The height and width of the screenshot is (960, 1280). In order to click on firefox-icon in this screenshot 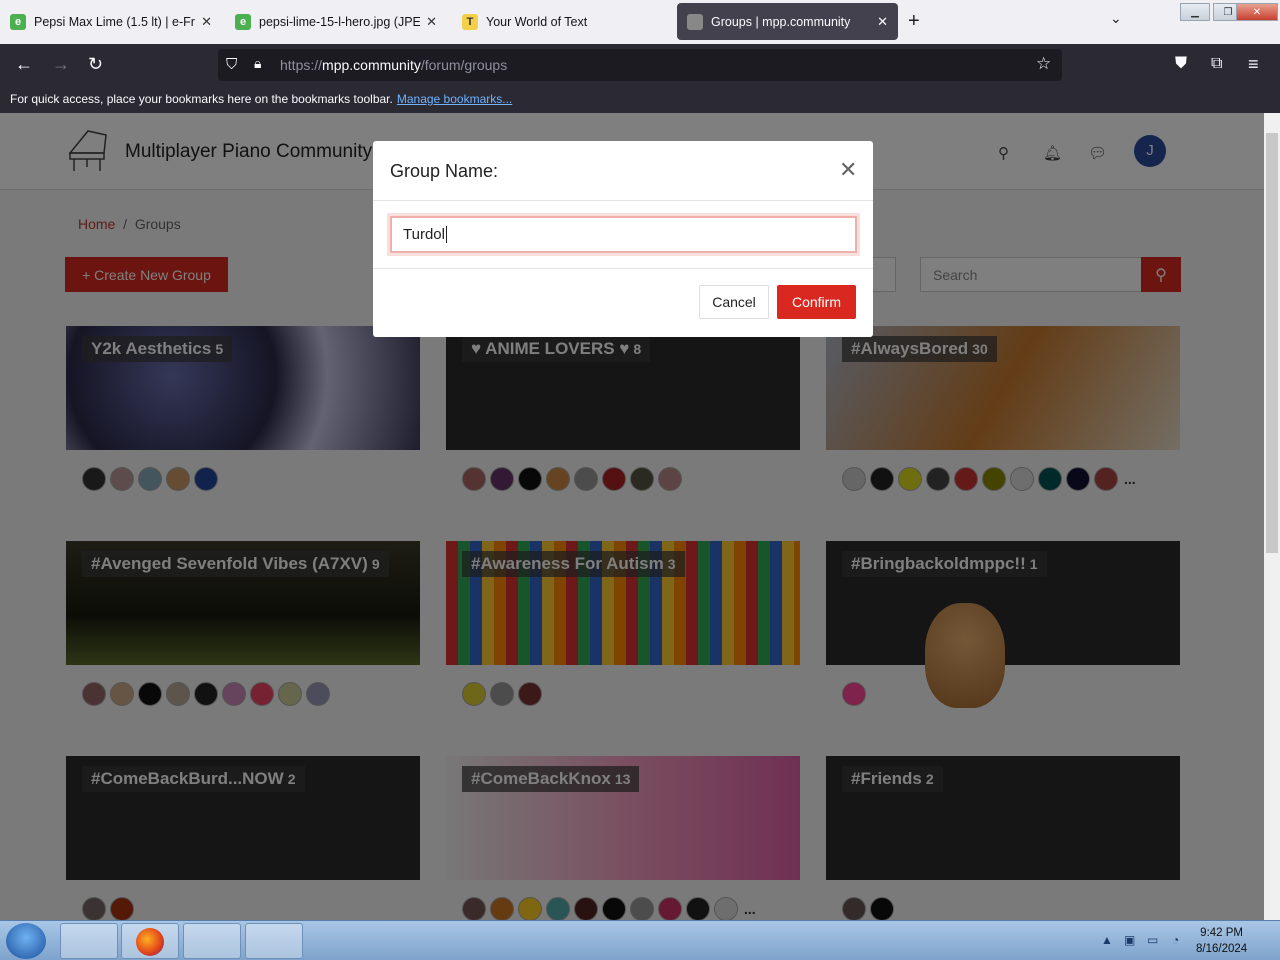, I will do `click(150, 942)`.